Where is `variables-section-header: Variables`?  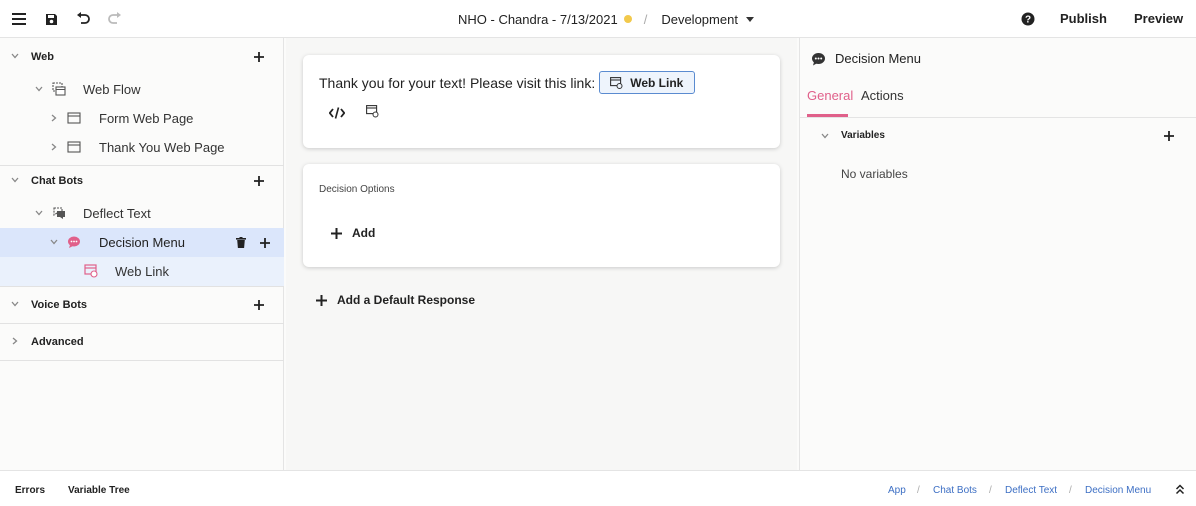
variables-section-header: Variables is located at coordinates (998, 137).